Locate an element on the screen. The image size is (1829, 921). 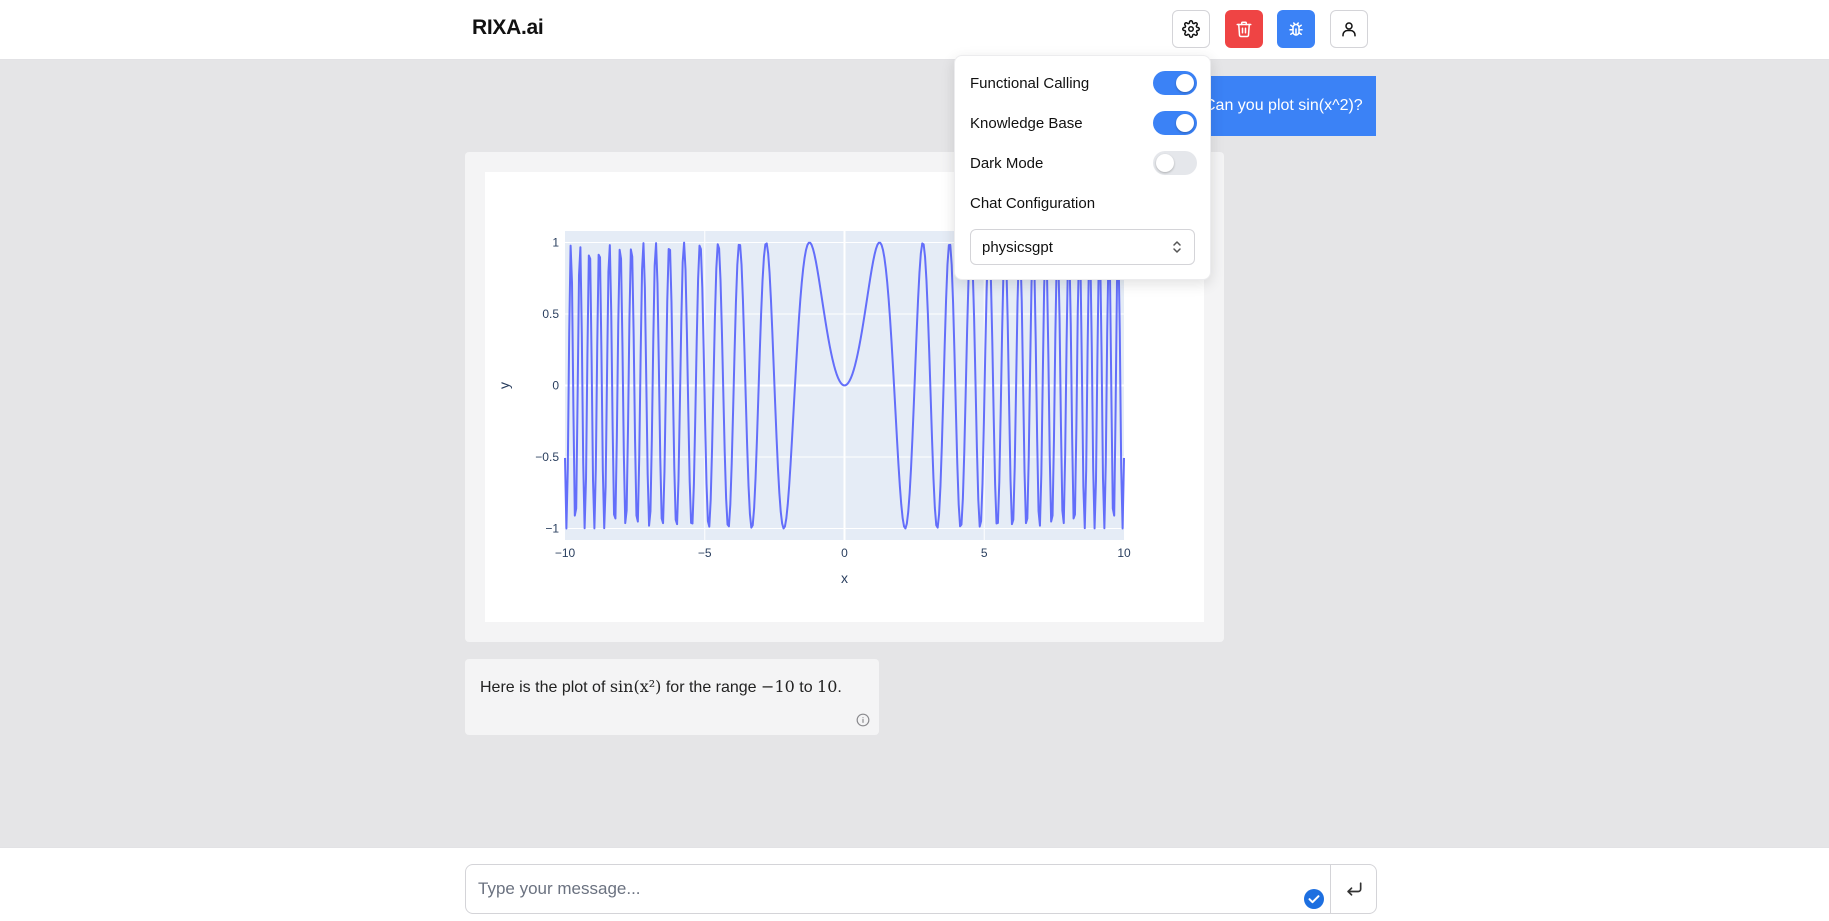
setting-functional-calling: Functional Calling is located at coordinates (1083, 83).